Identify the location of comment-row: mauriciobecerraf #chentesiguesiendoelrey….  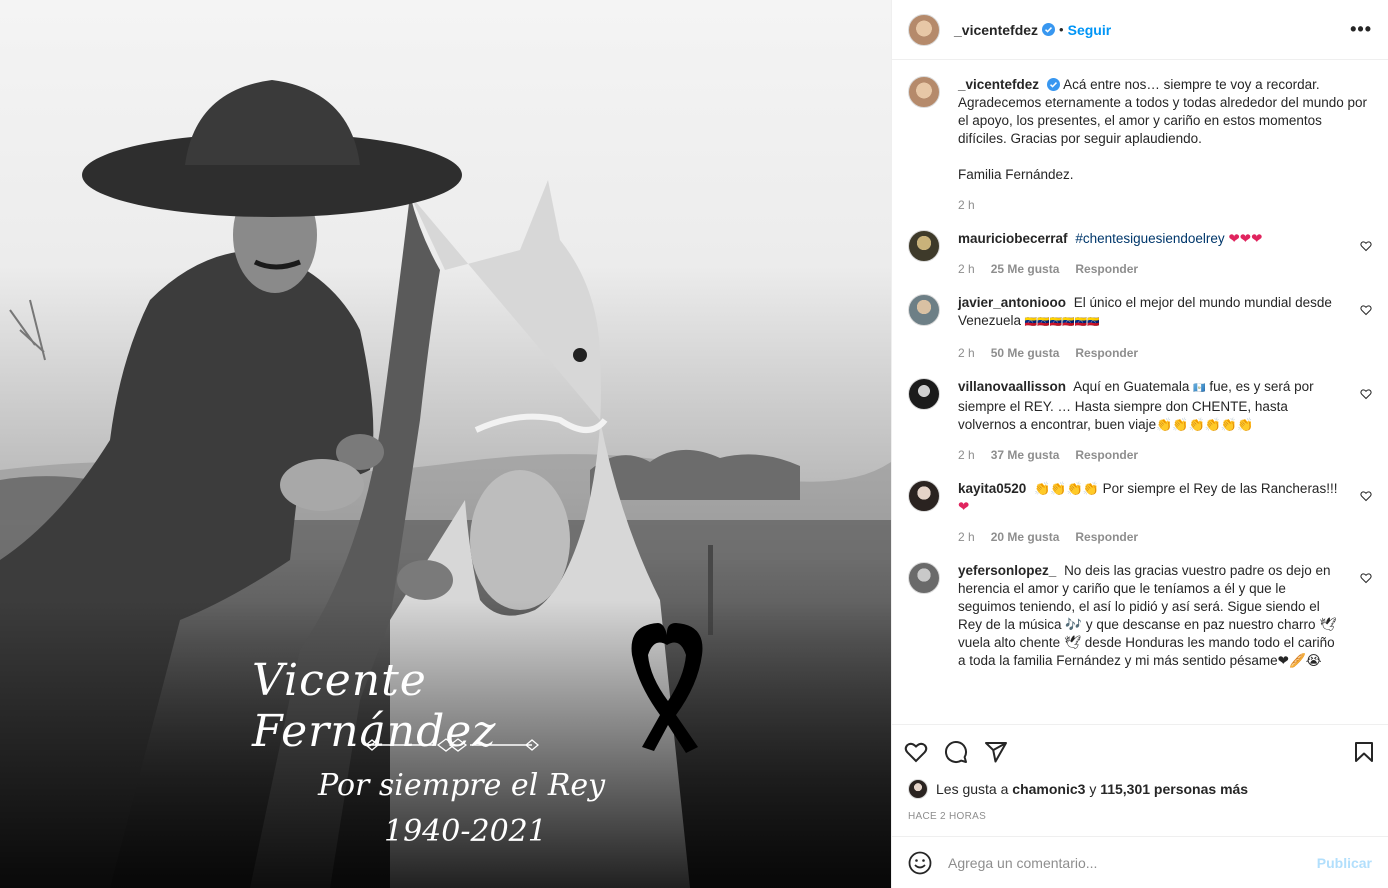
(1140, 254).